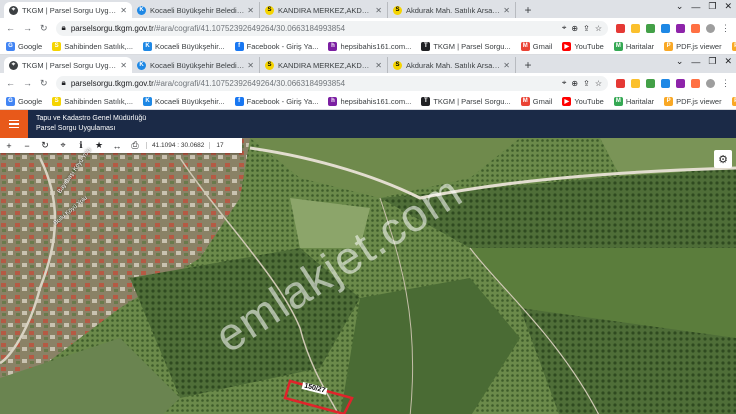 The image size is (736, 414). Describe the element at coordinates (63, 145) in the screenshot. I see `locate-icon: ⌖` at that location.